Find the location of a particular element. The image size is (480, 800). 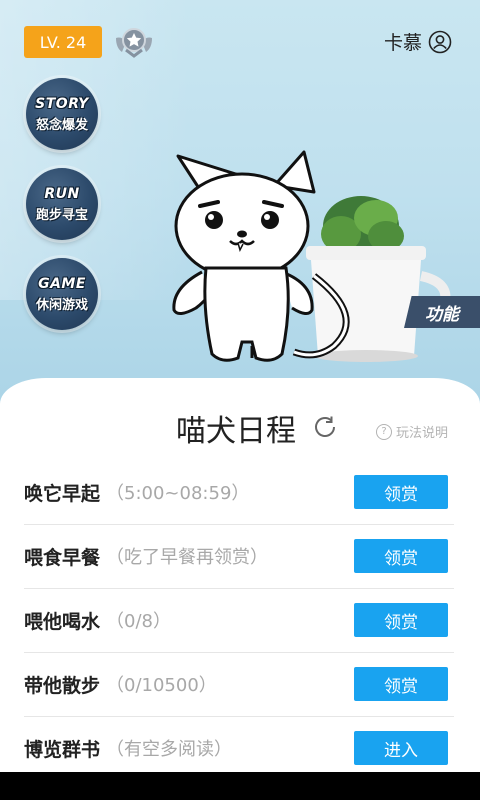

task-name: 唤它早起 is located at coordinates (62, 493).